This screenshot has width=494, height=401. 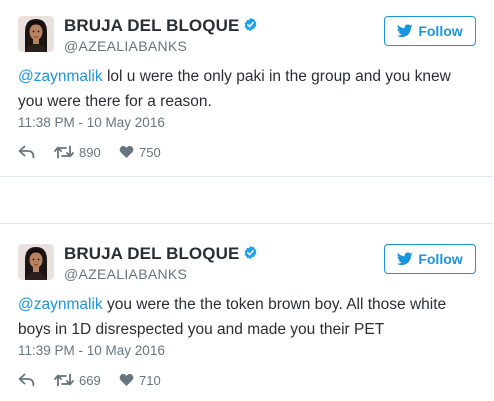 I want to click on retweet-button: 669, so click(x=77, y=380).